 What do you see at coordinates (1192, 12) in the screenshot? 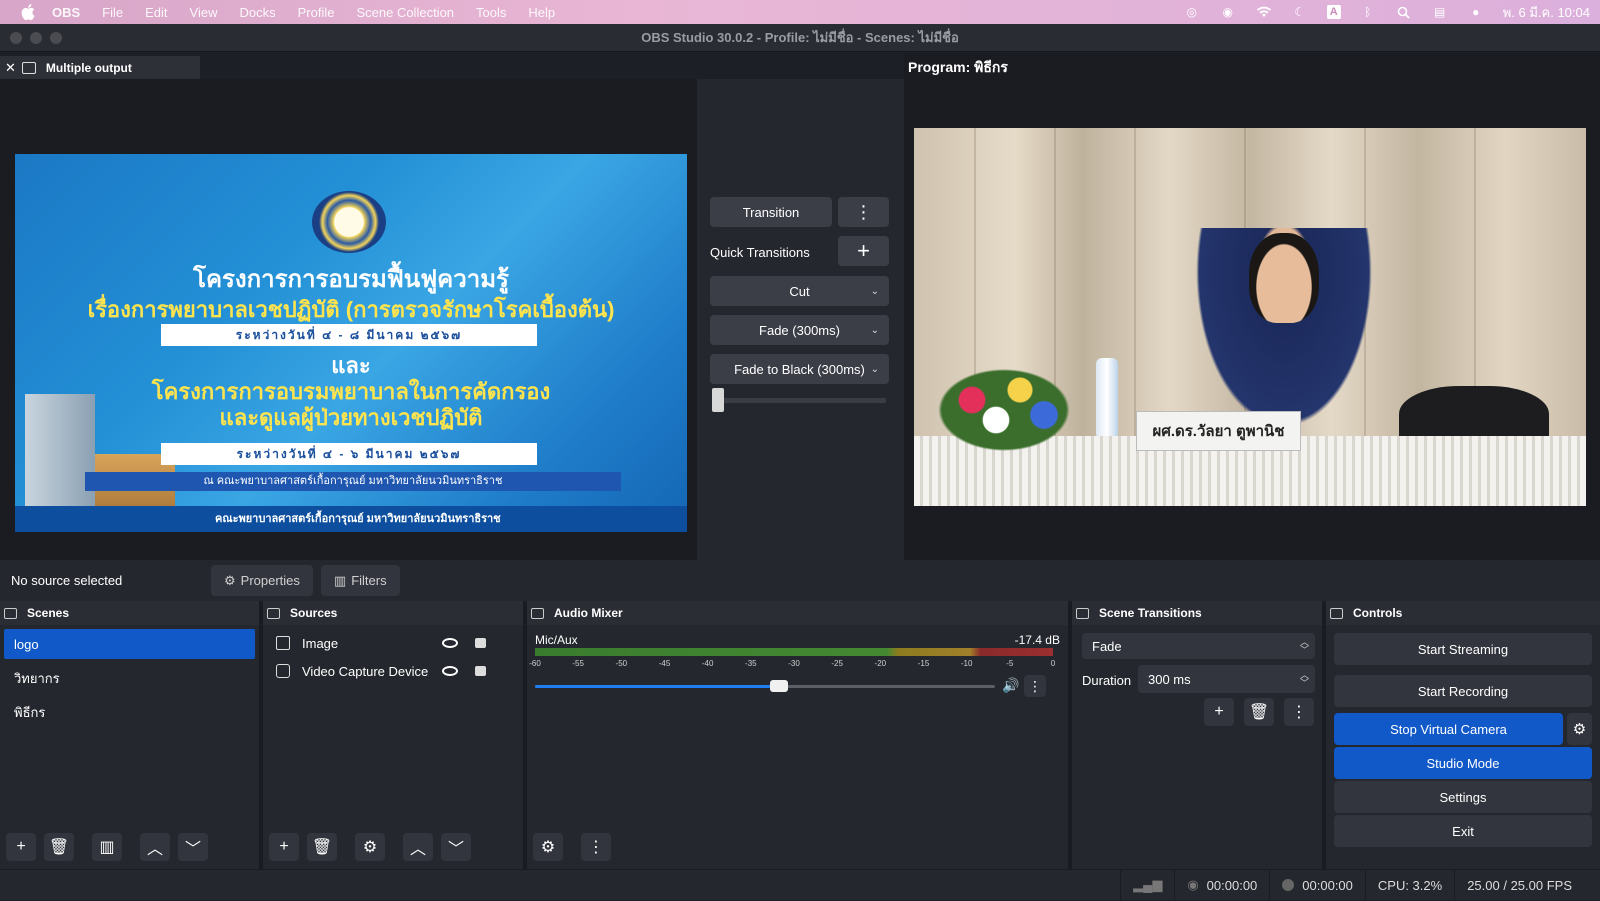
I see `creative-cloud-icon: ◎` at bounding box center [1192, 12].